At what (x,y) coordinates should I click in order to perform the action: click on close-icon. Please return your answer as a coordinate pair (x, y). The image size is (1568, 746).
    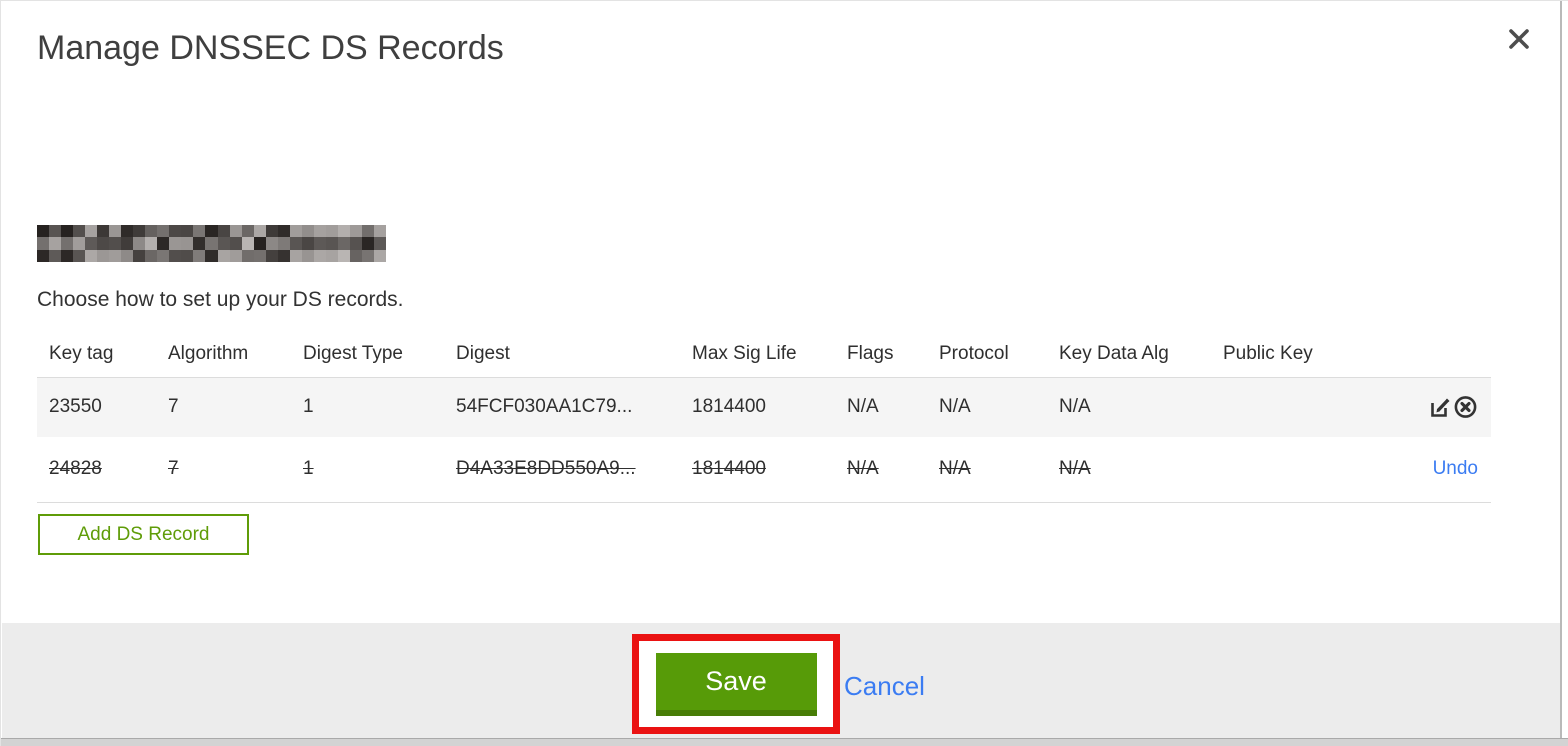
    Looking at the image, I should click on (1519, 39).